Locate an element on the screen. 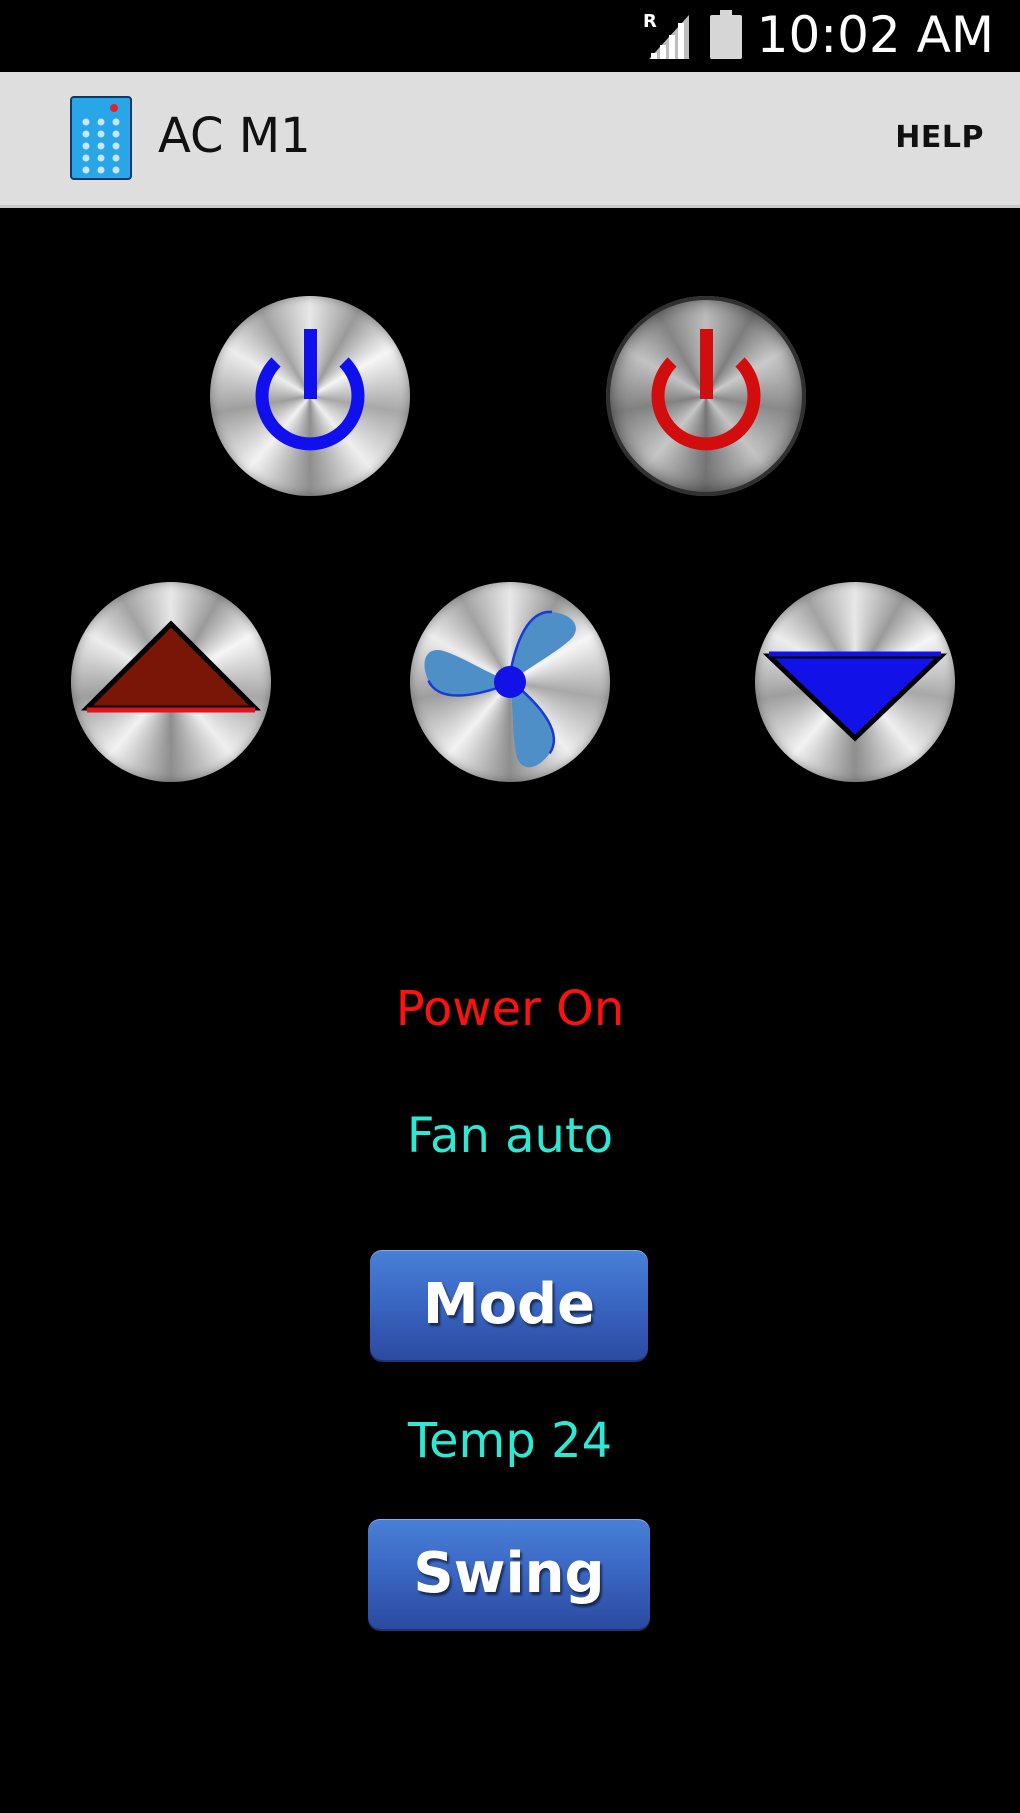 The width and height of the screenshot is (1020, 1813). temp-up-button is located at coordinates (171, 682).